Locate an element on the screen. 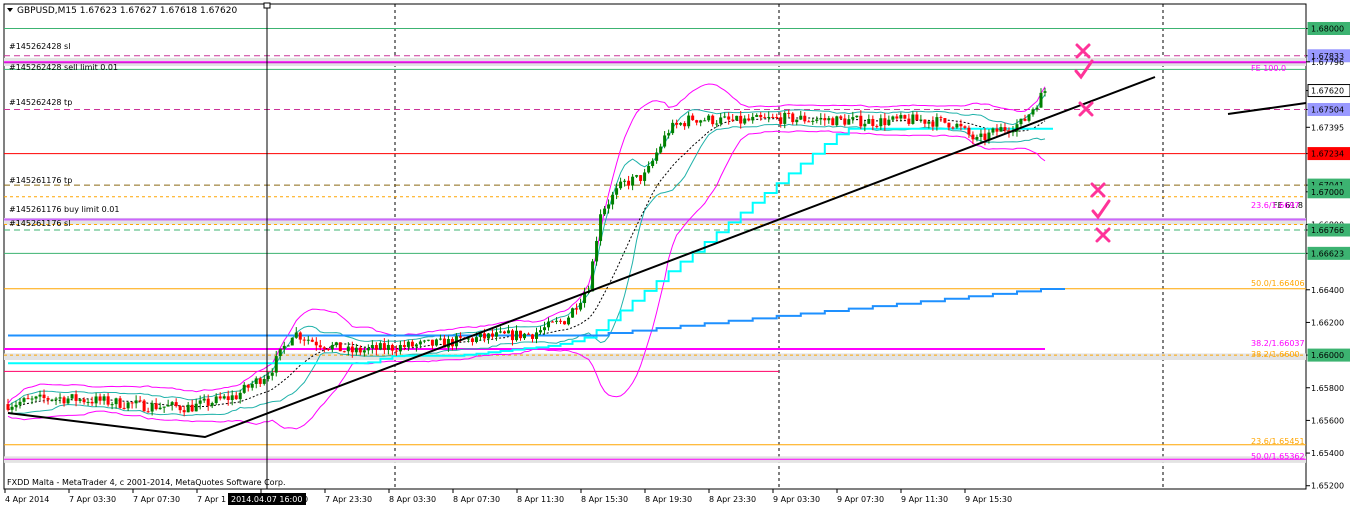 The height and width of the screenshot is (509, 1350). price-tick-label: 1.65200 is located at coordinates (1327, 486).